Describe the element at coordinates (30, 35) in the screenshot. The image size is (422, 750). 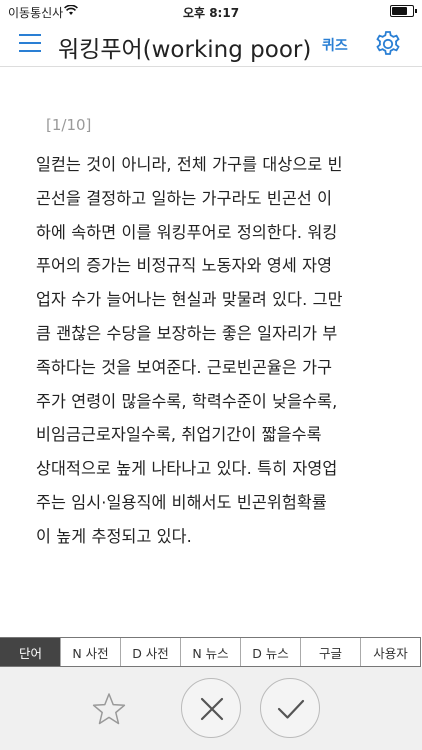
I see `hamburger-menu-icon` at that location.